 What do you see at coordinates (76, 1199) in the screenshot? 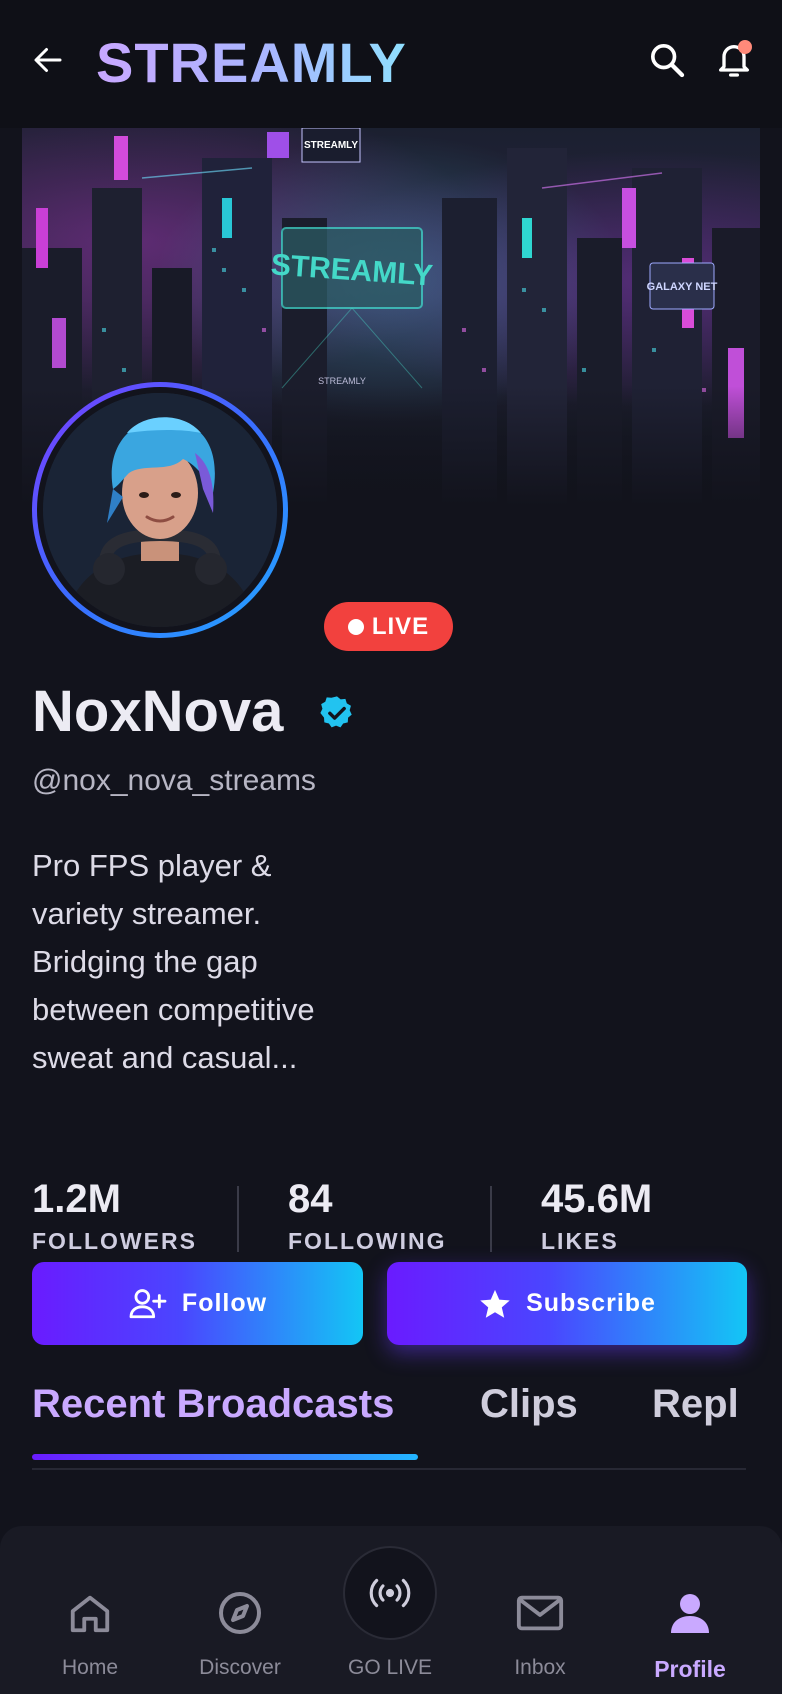
I see `stat-value: 1.2M` at bounding box center [76, 1199].